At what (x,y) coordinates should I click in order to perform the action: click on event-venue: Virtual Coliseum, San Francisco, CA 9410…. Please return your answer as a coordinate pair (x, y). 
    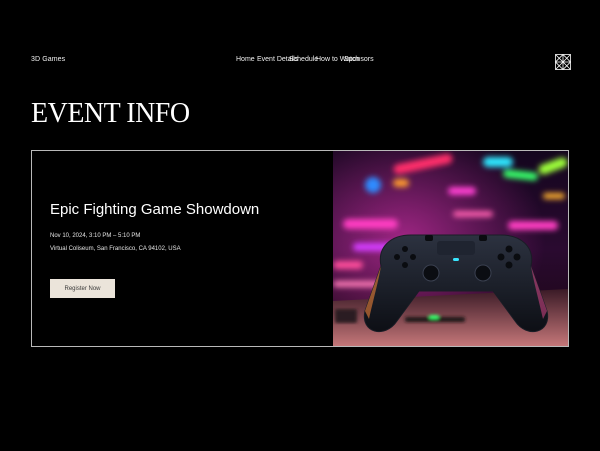
    Looking at the image, I should click on (115, 249).